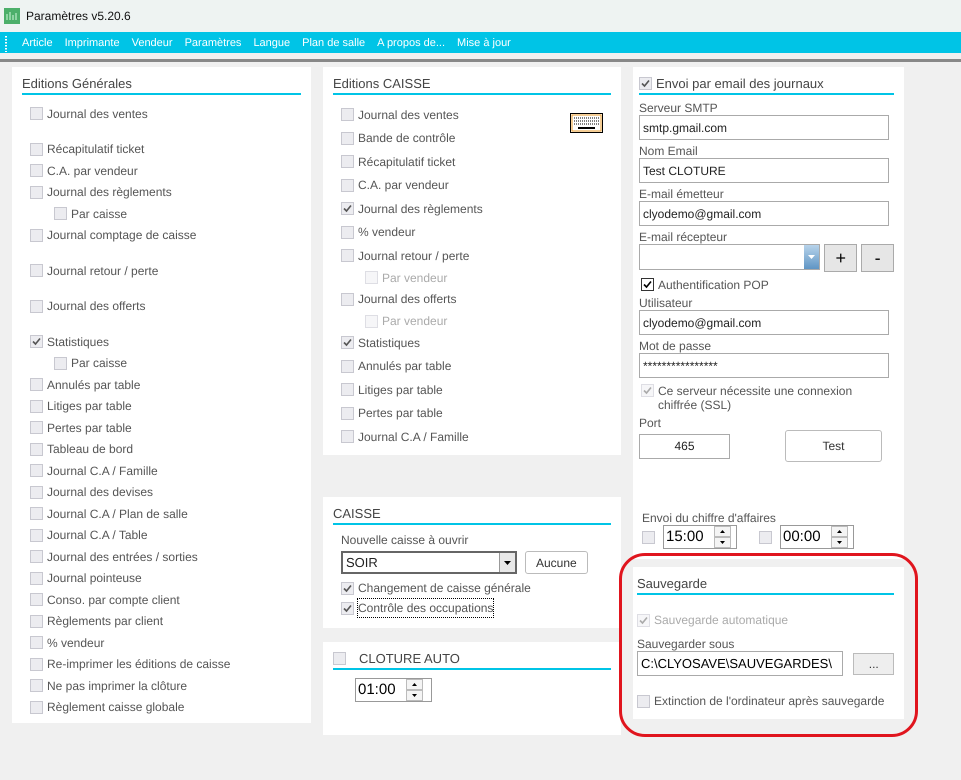 The image size is (961, 780). What do you see at coordinates (409, 658) in the screenshot?
I see `panel-title: CLOTURE AUTO` at bounding box center [409, 658].